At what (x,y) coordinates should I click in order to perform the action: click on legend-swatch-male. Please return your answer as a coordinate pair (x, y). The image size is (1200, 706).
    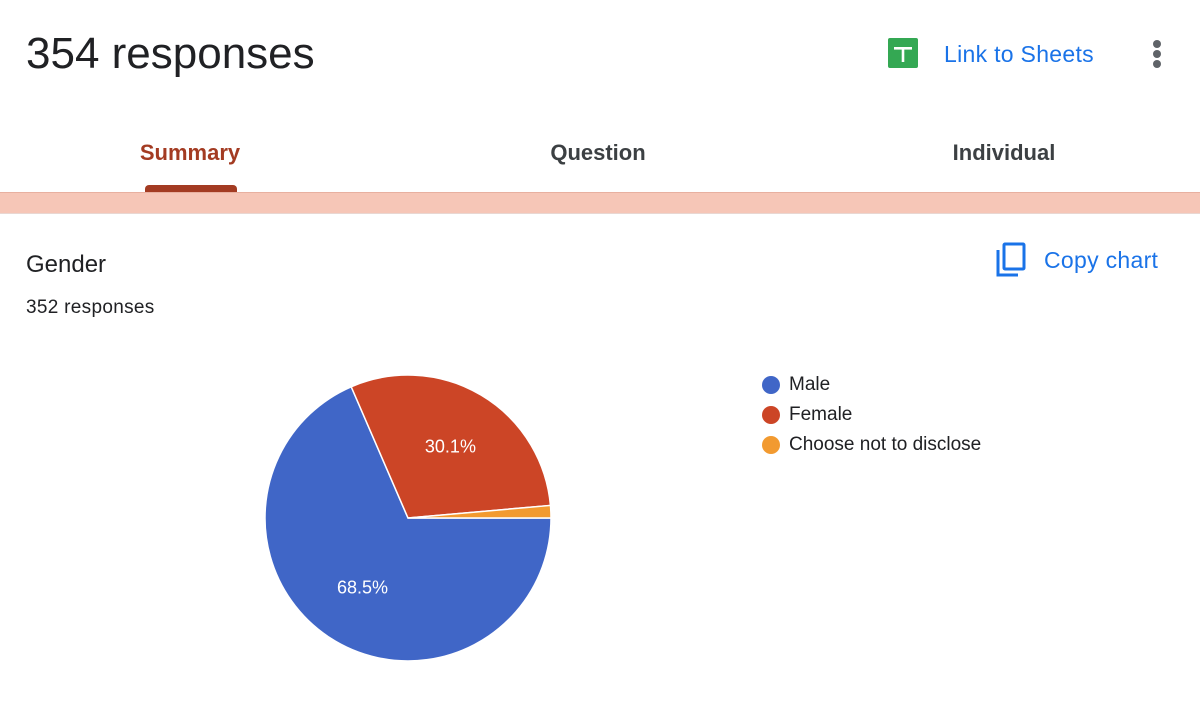
    Looking at the image, I should click on (771, 385).